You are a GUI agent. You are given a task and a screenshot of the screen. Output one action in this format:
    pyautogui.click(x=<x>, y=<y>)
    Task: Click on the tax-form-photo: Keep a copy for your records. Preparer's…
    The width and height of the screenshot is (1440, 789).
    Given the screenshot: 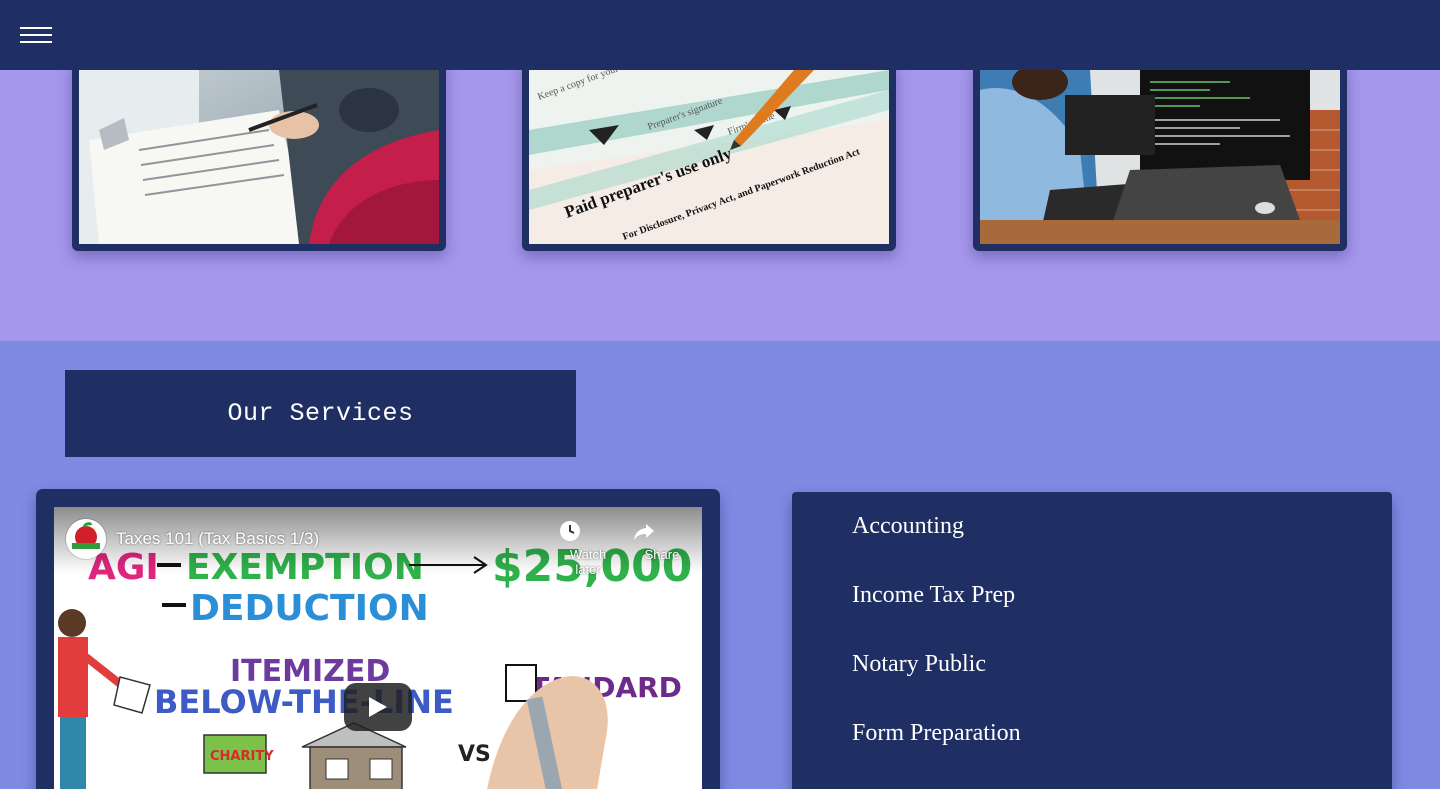 What is the action you would take?
    pyautogui.click(x=709, y=157)
    